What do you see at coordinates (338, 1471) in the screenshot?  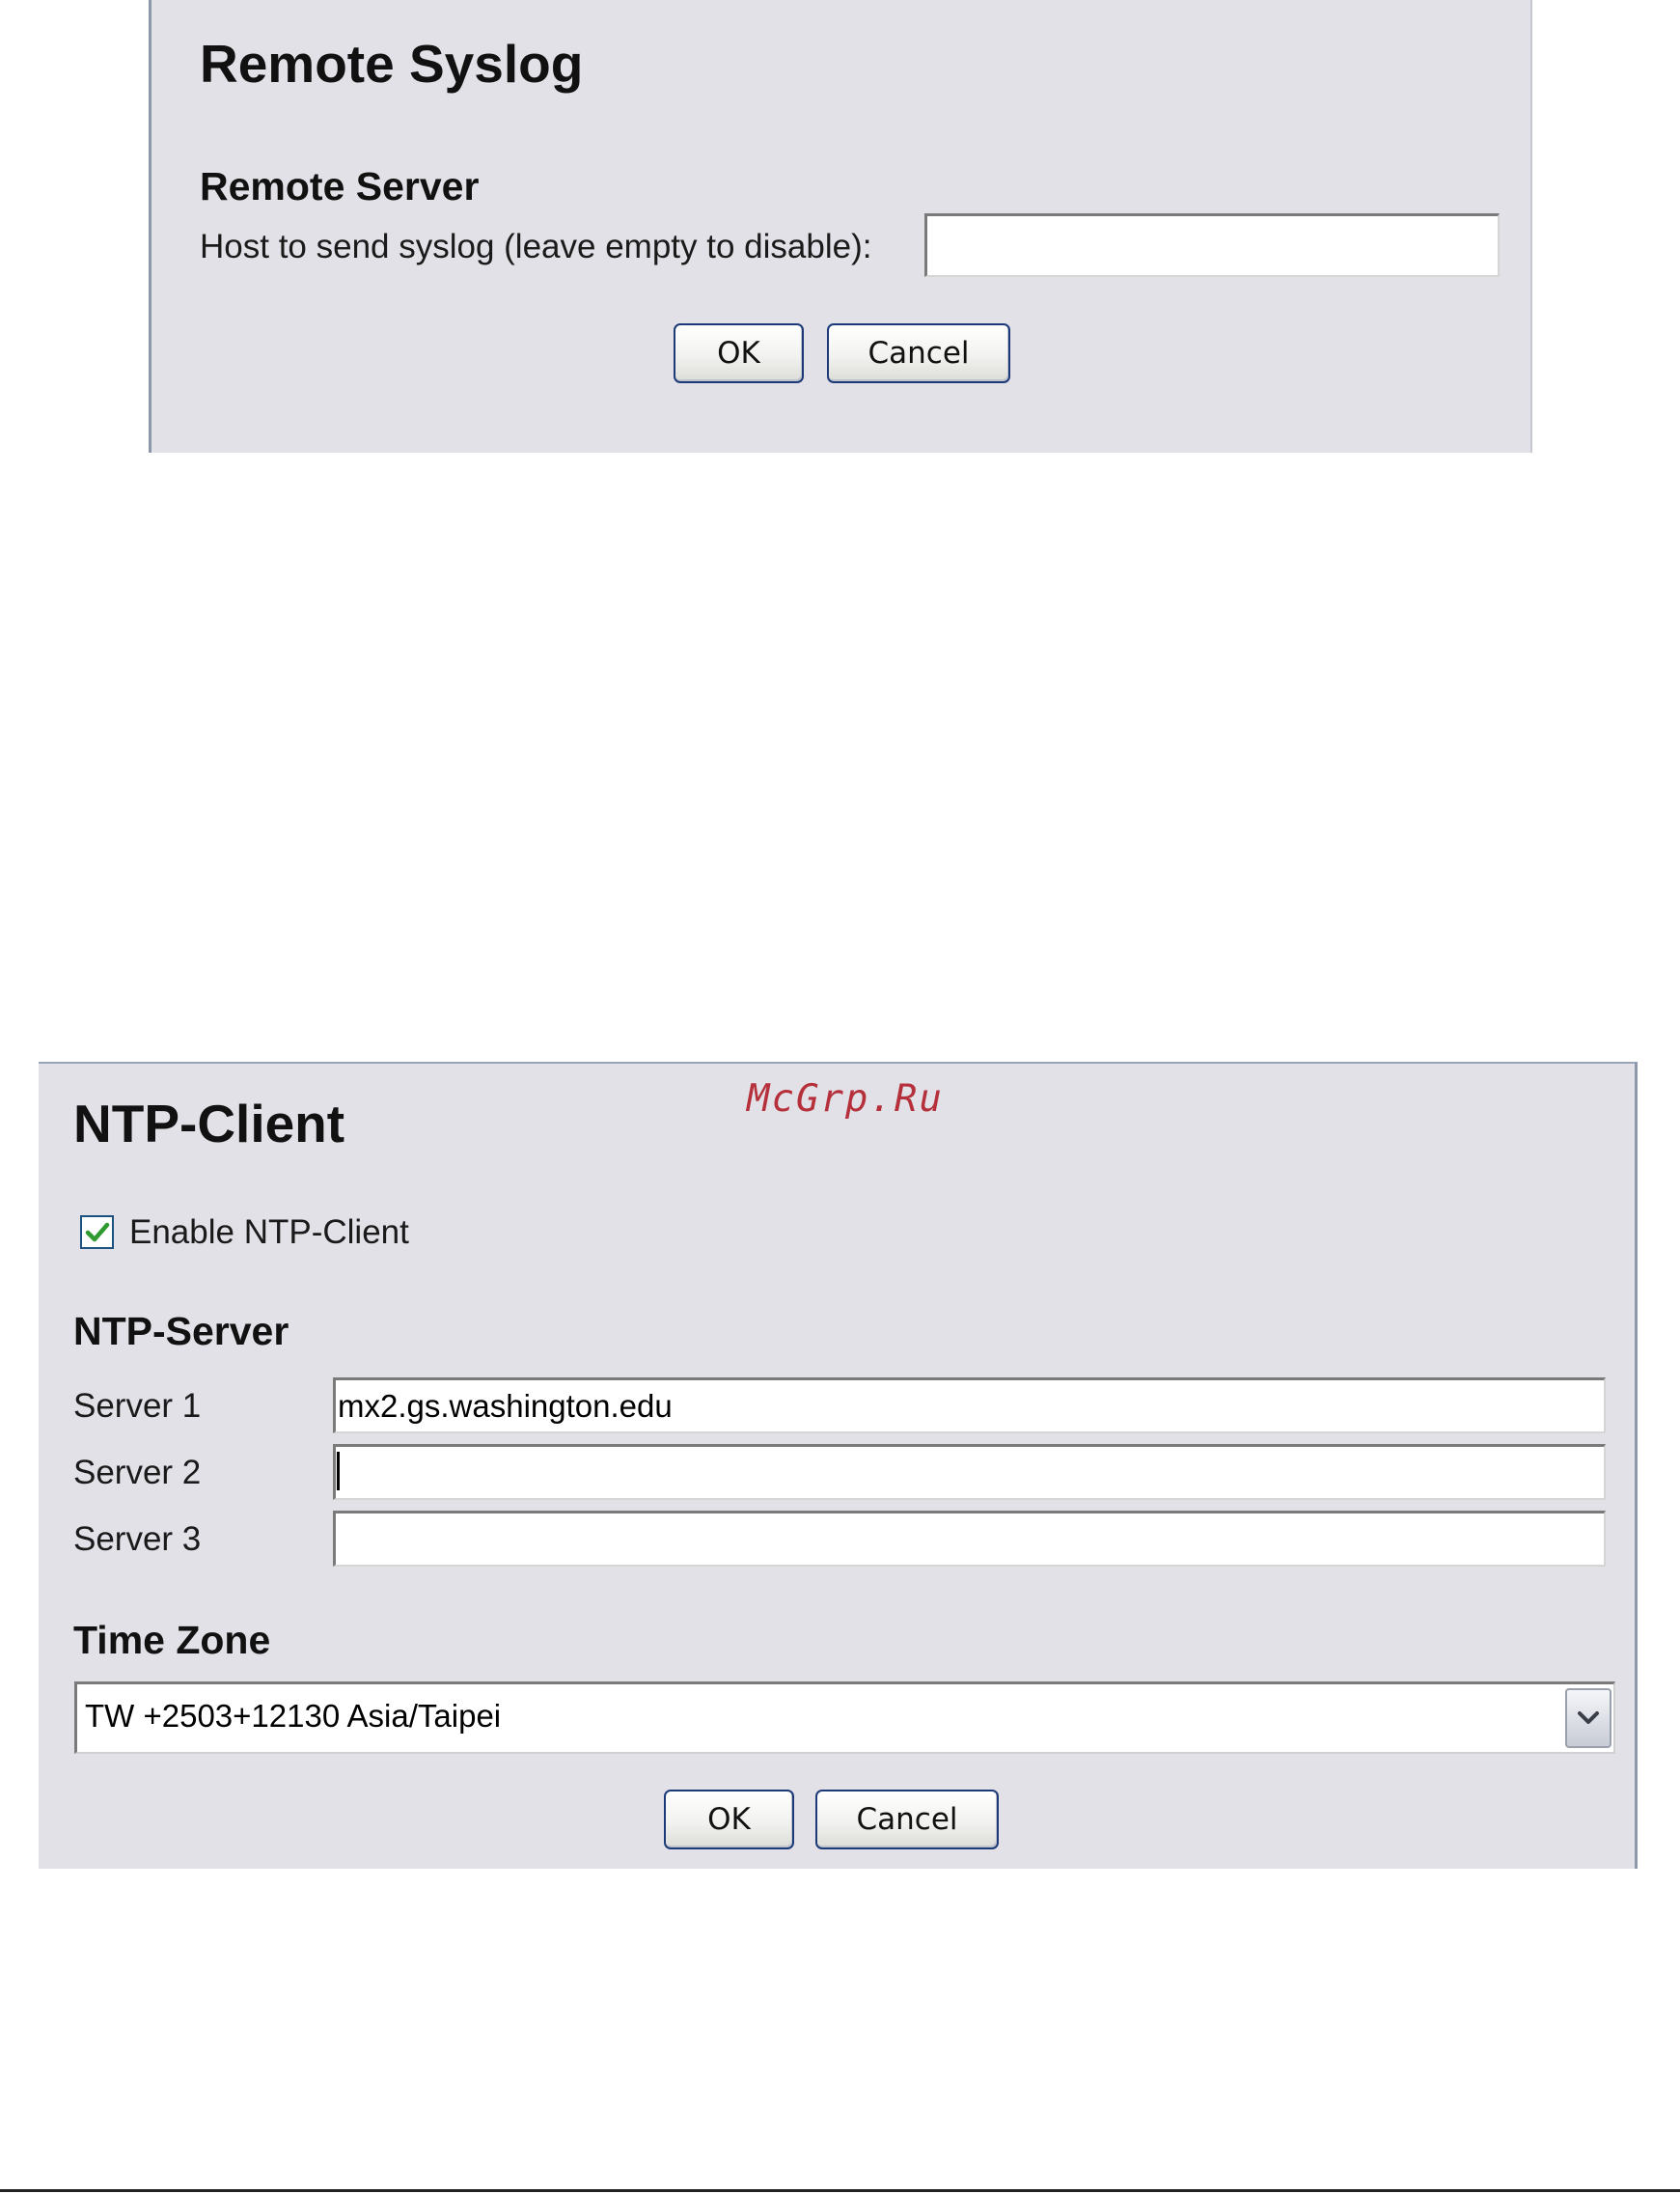 I see `text-cursor` at bounding box center [338, 1471].